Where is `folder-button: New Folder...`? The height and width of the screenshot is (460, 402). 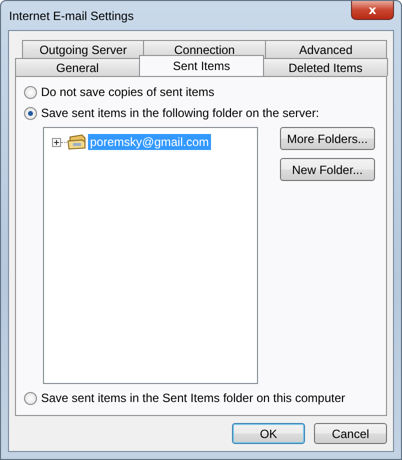
folder-button: New Folder... is located at coordinates (327, 169).